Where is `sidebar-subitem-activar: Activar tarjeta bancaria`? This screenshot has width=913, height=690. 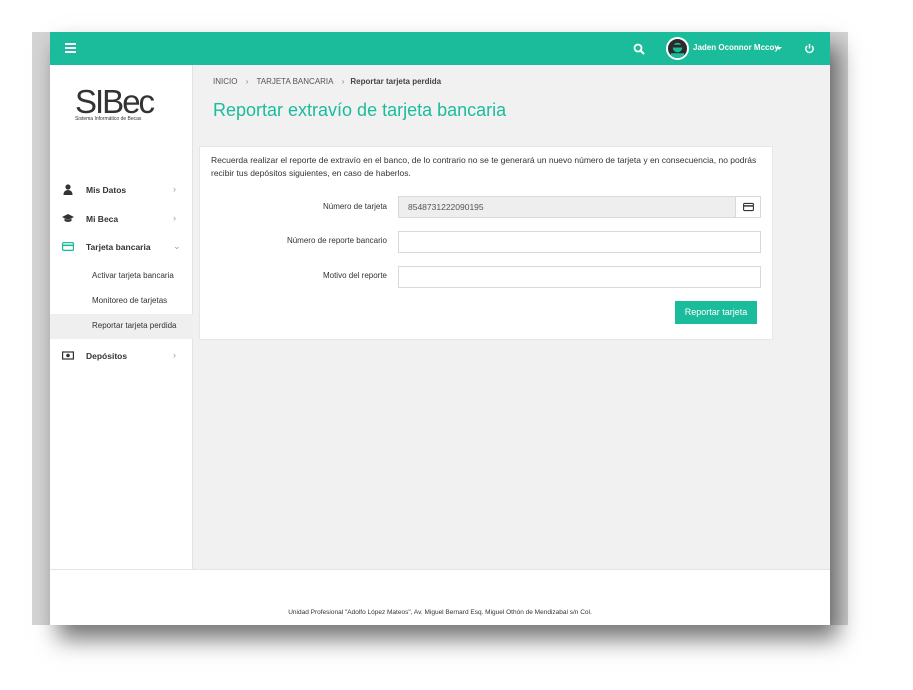 sidebar-subitem-activar: Activar tarjeta bancaria is located at coordinates (121, 276).